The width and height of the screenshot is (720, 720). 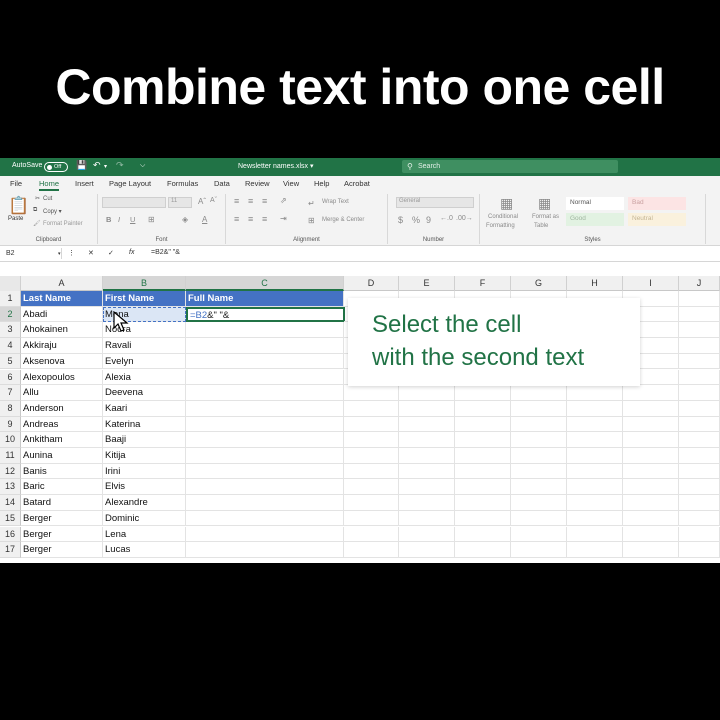 I want to click on bold-icon: B, so click(x=108, y=219).